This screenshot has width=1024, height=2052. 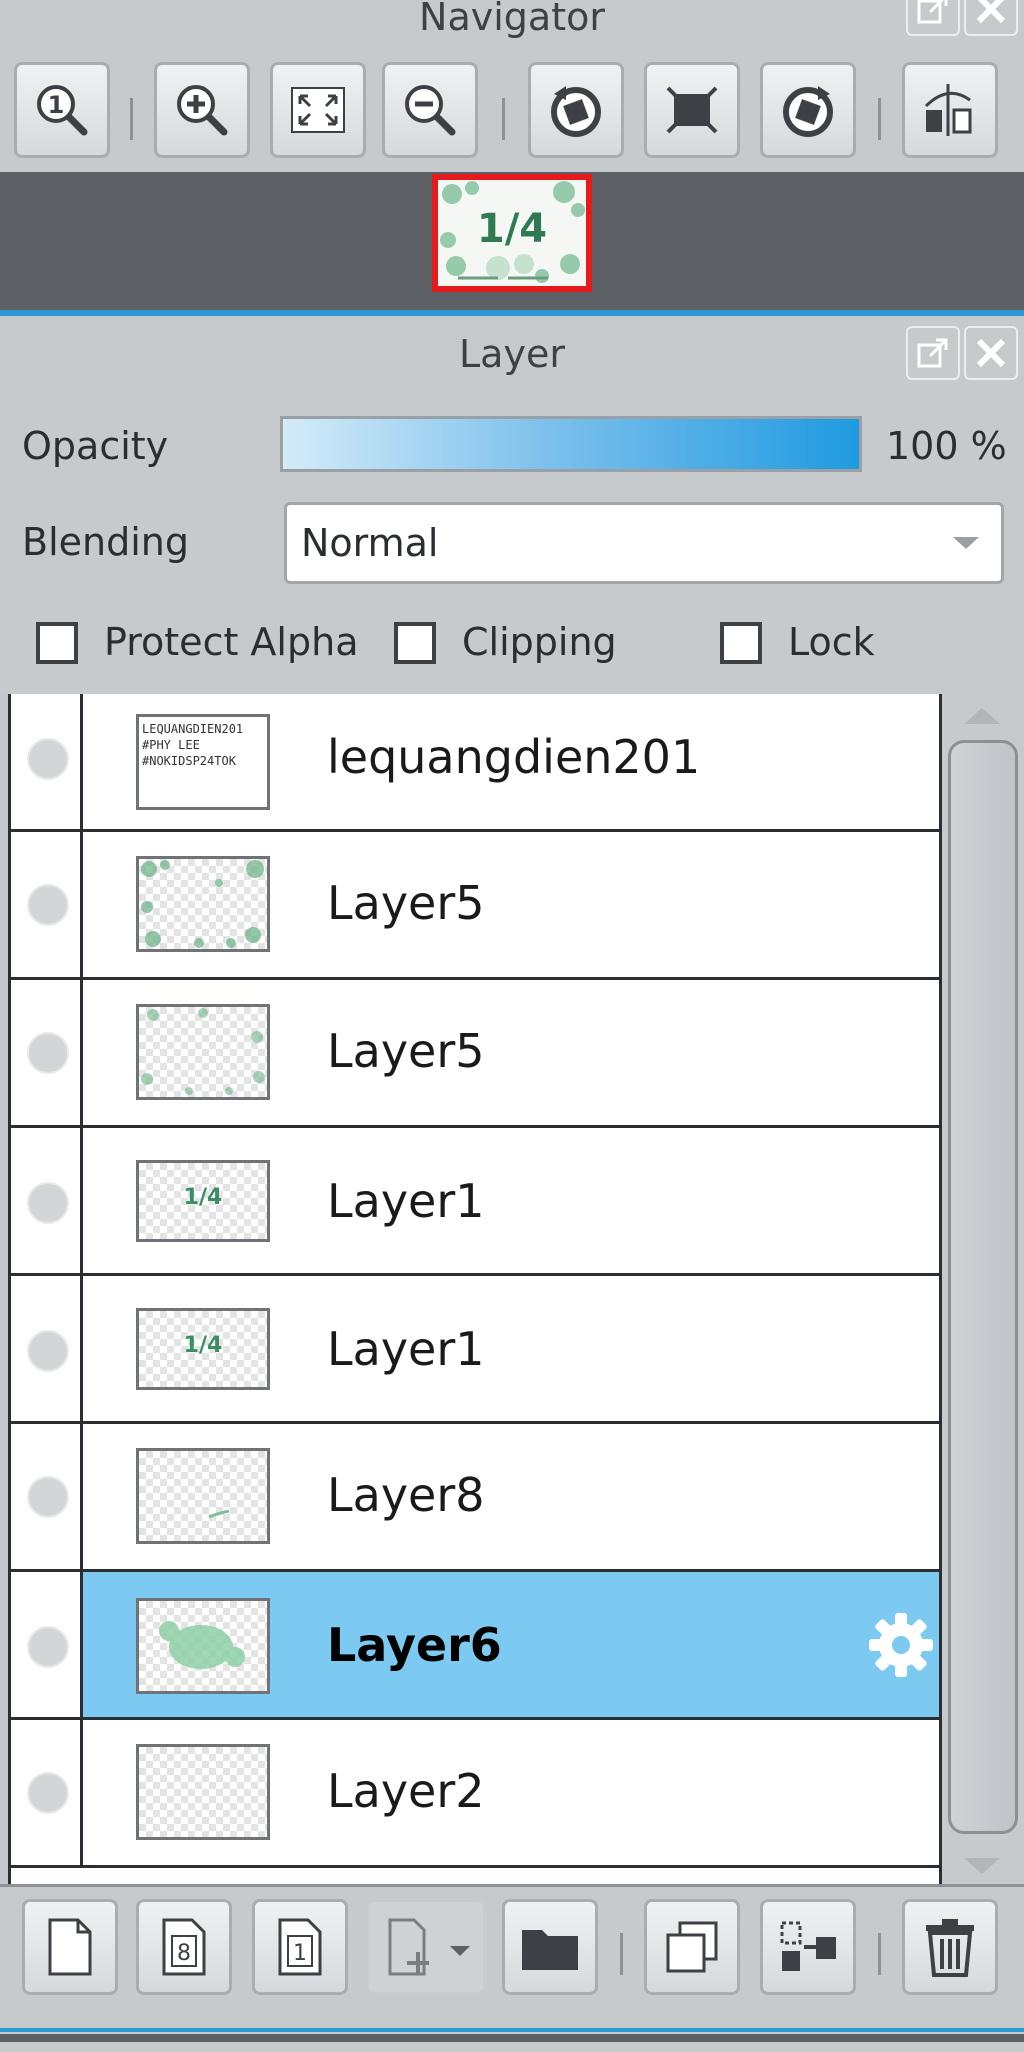 I want to click on layer-list-scrollbar, so click(x=983, y=1289).